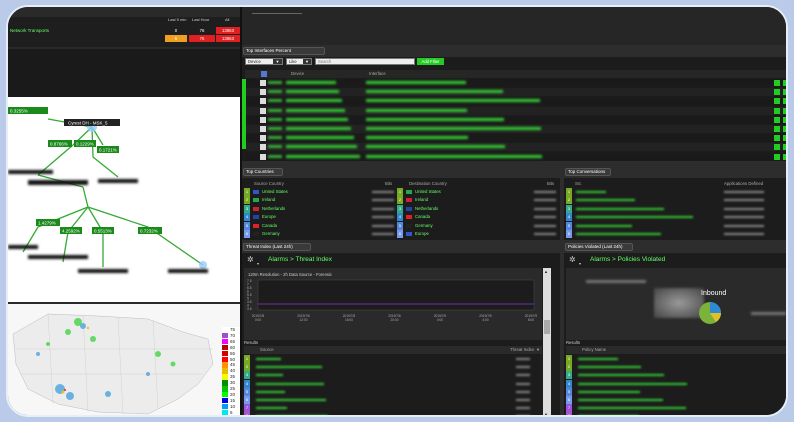  I want to click on col-threat-source: Source, so click(267, 349).